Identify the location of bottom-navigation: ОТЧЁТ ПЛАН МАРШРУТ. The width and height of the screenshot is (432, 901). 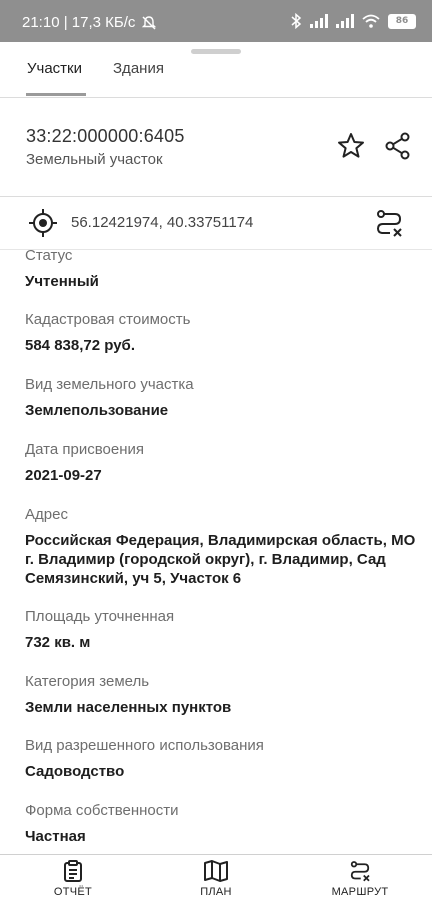
(216, 877).